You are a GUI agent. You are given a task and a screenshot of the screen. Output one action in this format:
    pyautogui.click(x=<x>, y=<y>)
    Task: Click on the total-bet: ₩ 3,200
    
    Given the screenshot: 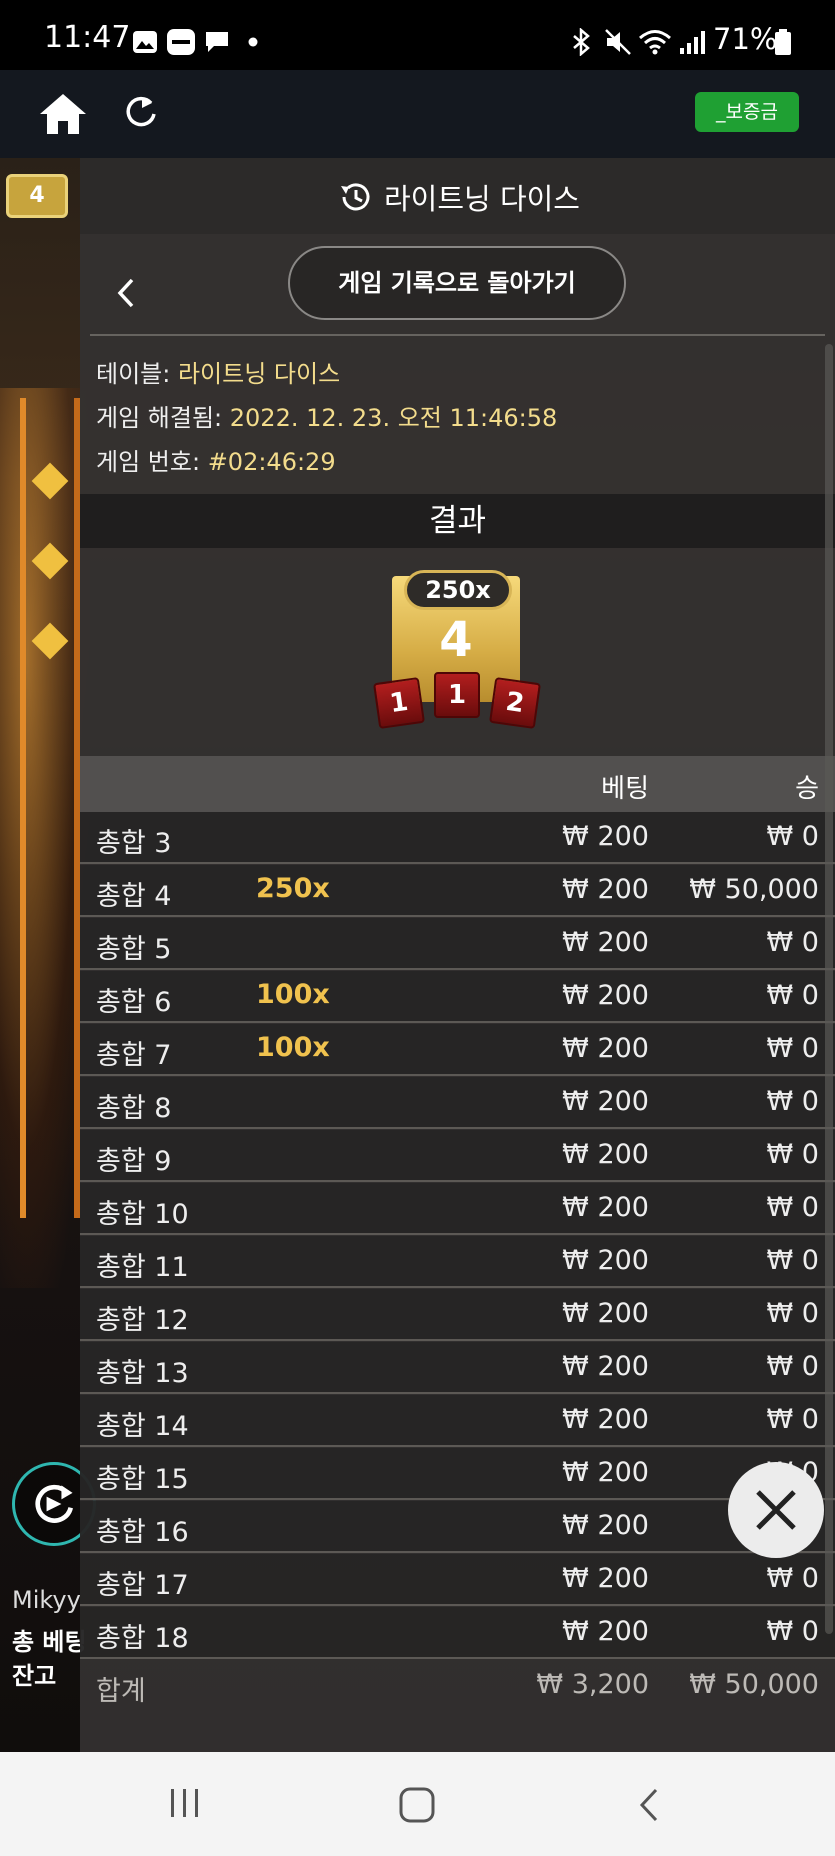 What is the action you would take?
    pyautogui.click(x=592, y=1684)
    